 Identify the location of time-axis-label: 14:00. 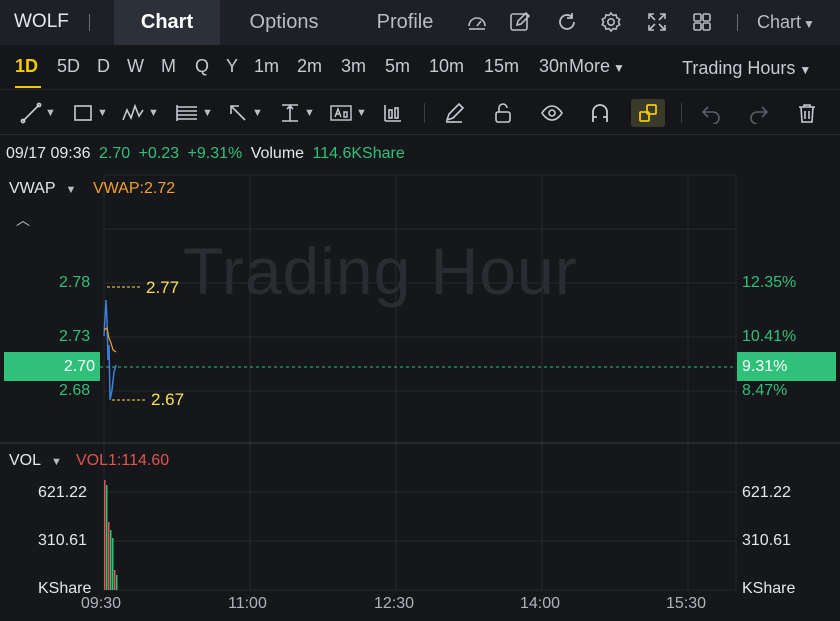
(540, 603).